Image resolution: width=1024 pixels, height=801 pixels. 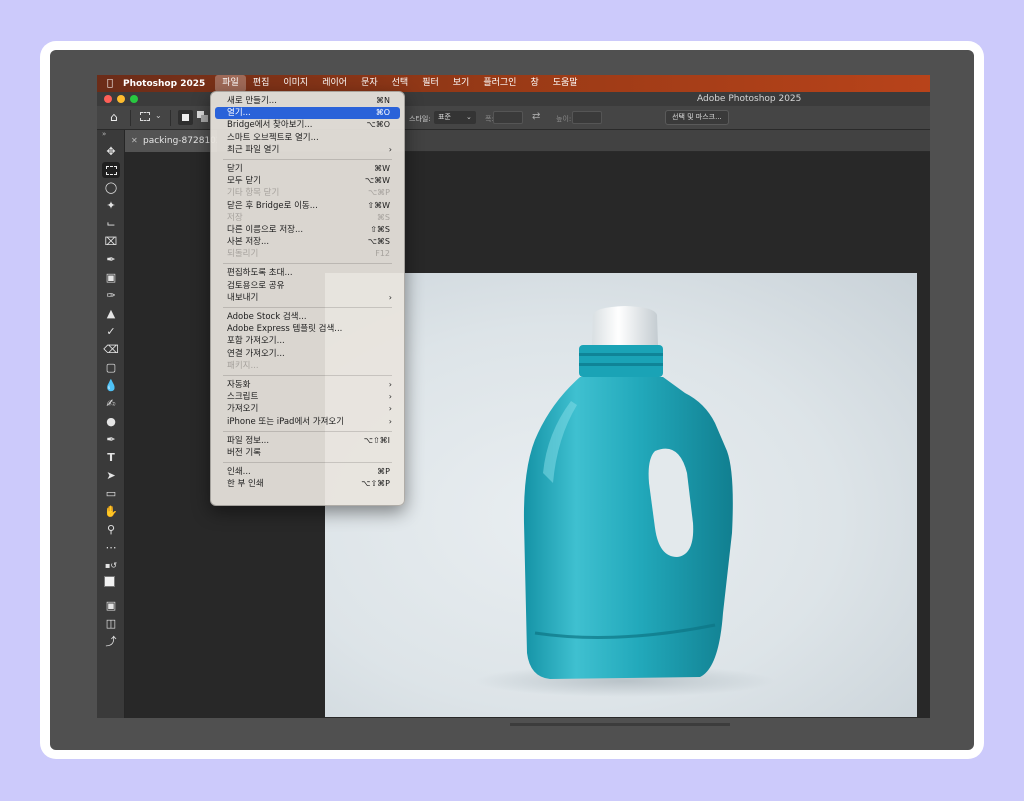 I want to click on file-menu-item: 사본 저장... ⌥⌘S, so click(x=307, y=242).